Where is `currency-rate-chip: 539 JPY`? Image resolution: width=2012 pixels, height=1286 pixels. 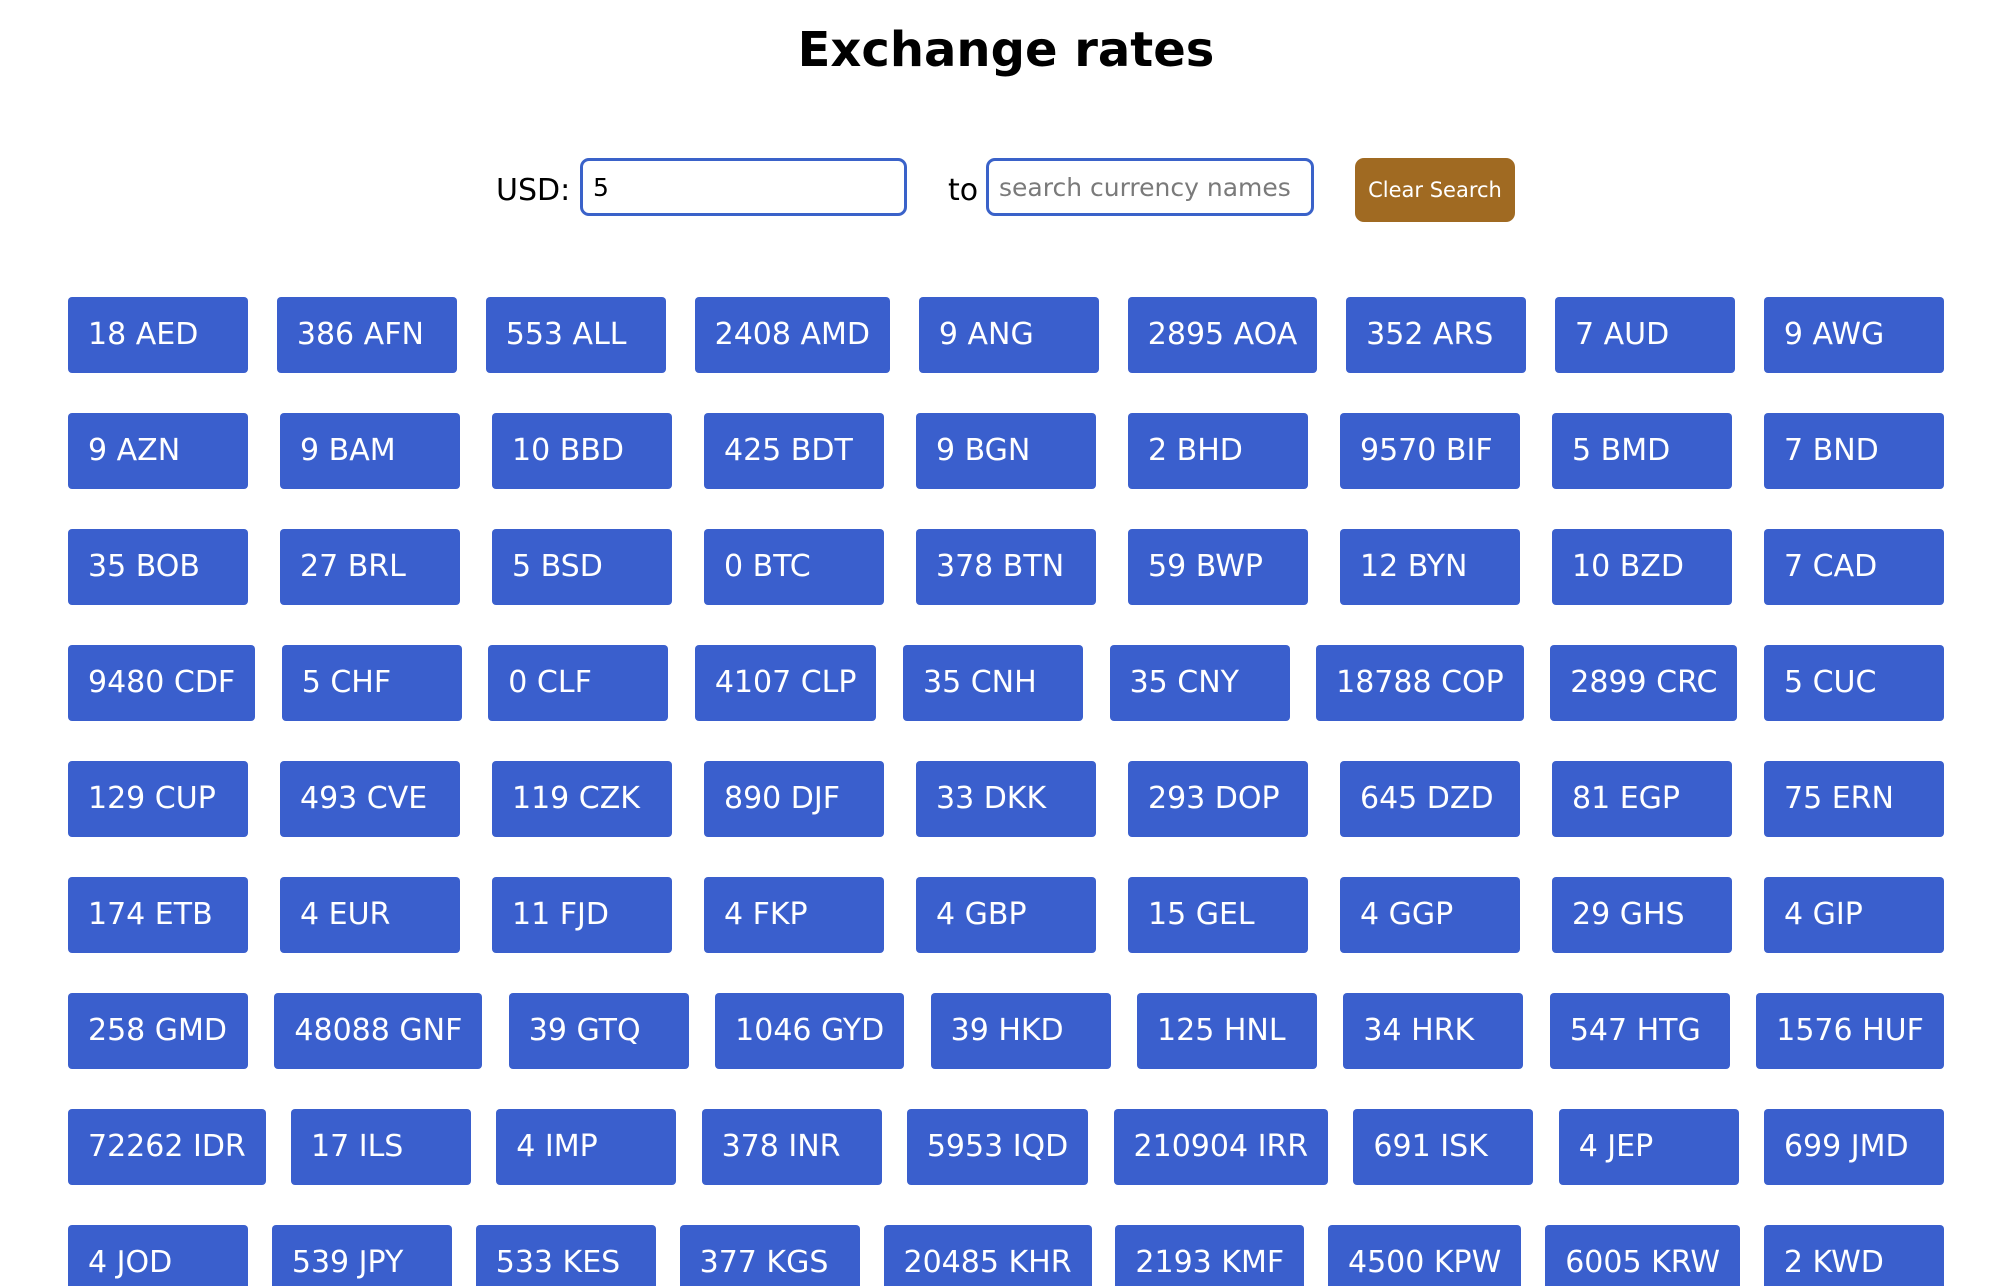 currency-rate-chip: 539 JPY is located at coordinates (361, 1255).